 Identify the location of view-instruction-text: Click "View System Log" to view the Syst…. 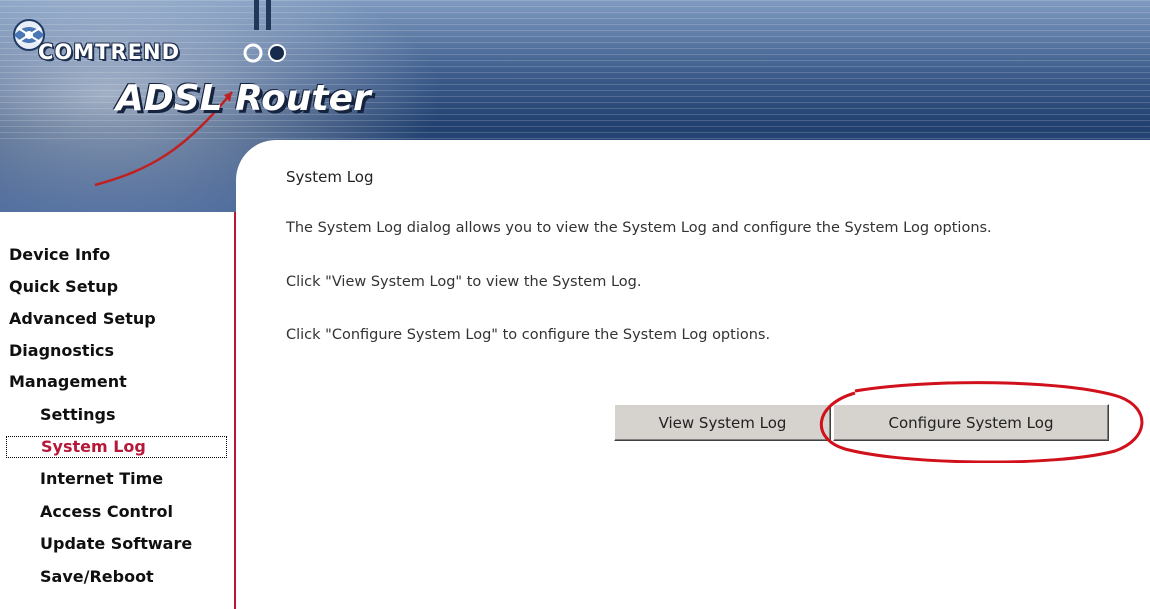
(464, 282).